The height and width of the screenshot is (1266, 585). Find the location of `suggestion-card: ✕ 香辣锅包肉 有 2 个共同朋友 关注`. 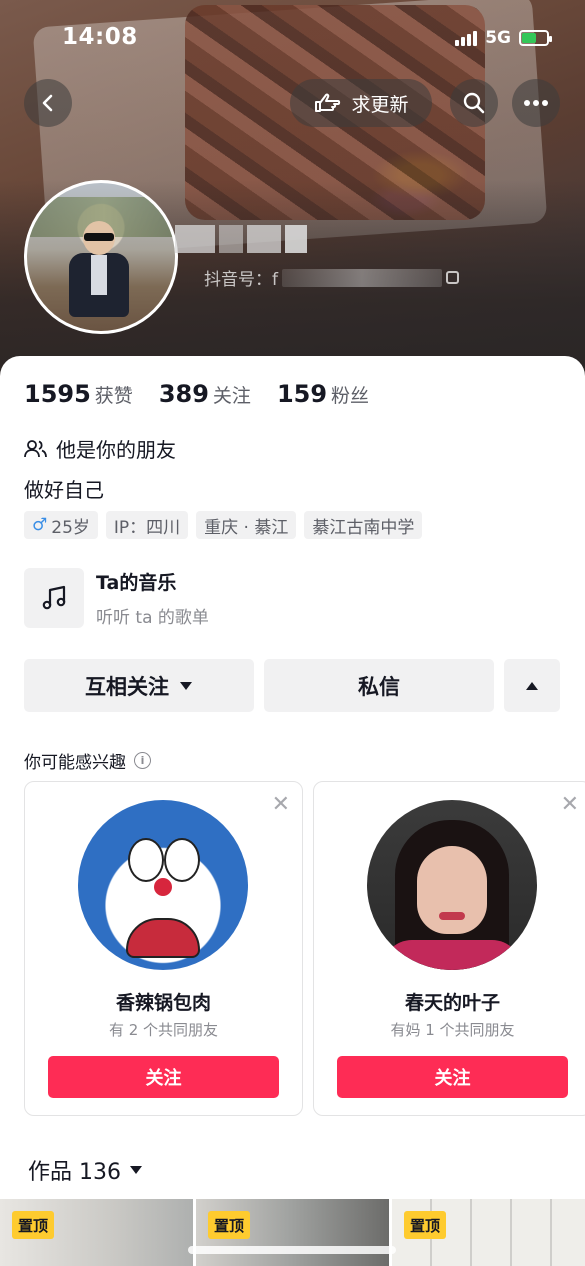

suggestion-card: ✕ 香辣锅包肉 有 2 个共同朋友 关注 is located at coordinates (163, 948).